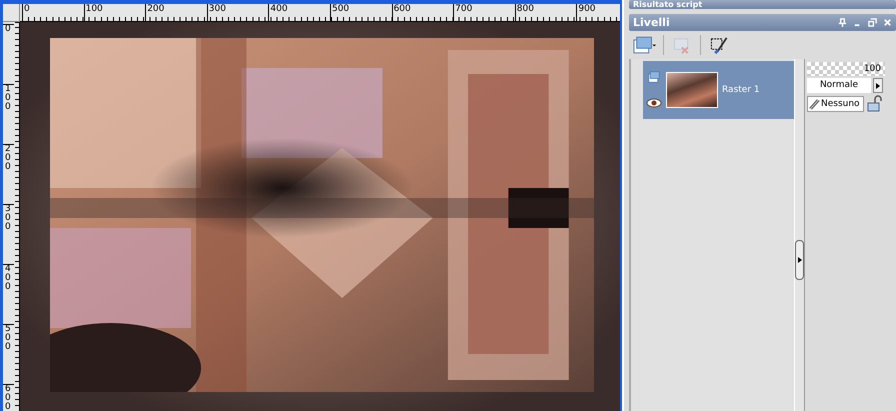 The image size is (896, 411). I want to click on ruler-label: 100, so click(115, 12).